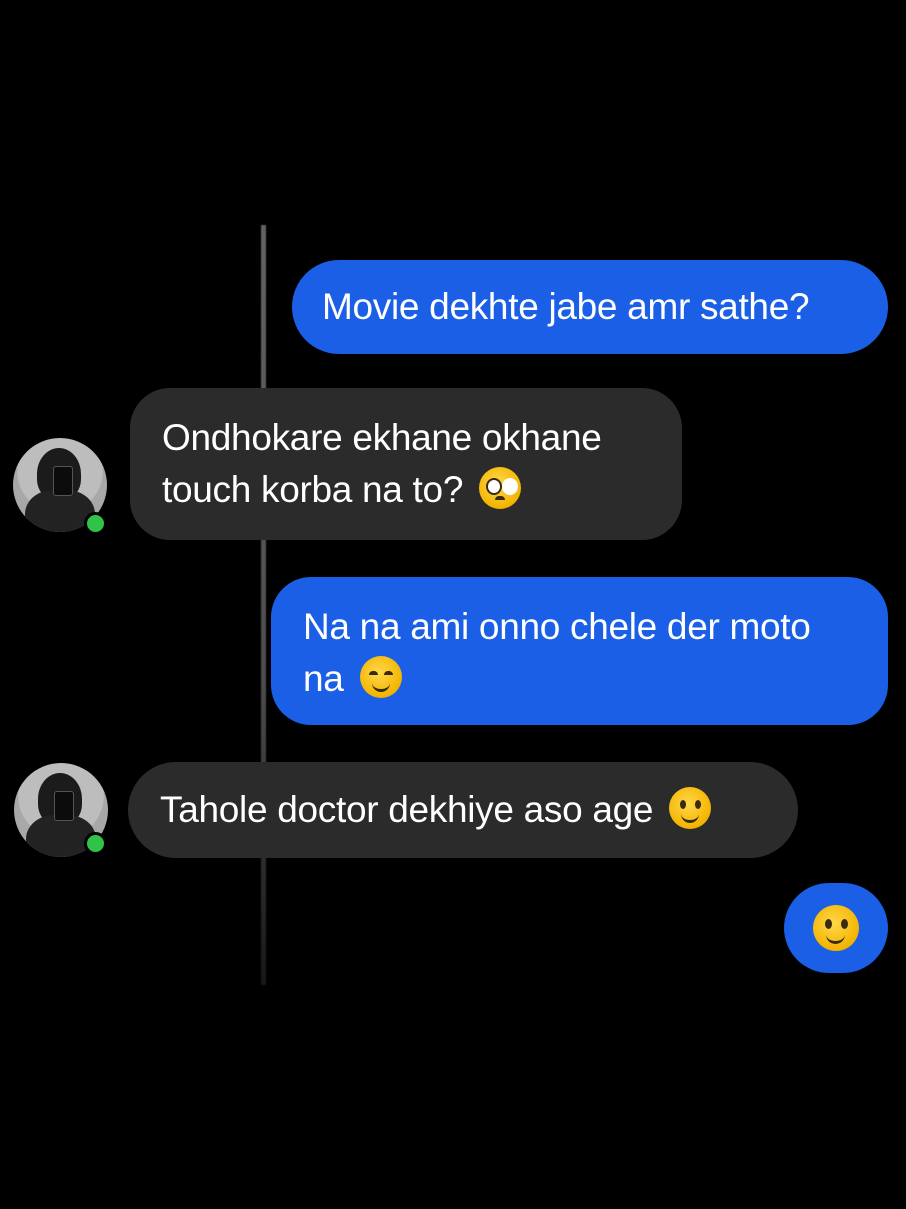 This screenshot has width=906, height=1209. I want to click on smiling-blush-face-icon, so click(380, 677).